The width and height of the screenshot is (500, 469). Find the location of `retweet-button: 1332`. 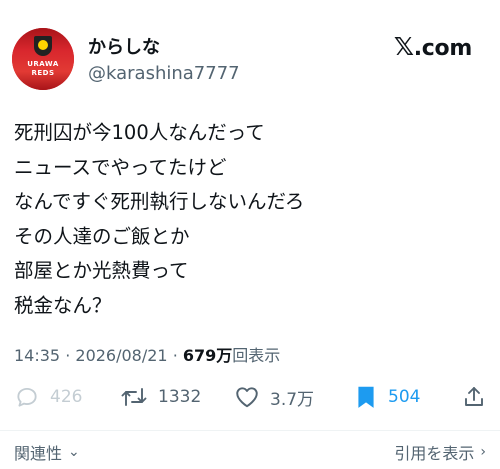

retweet-button: 1332 is located at coordinates (160, 397).